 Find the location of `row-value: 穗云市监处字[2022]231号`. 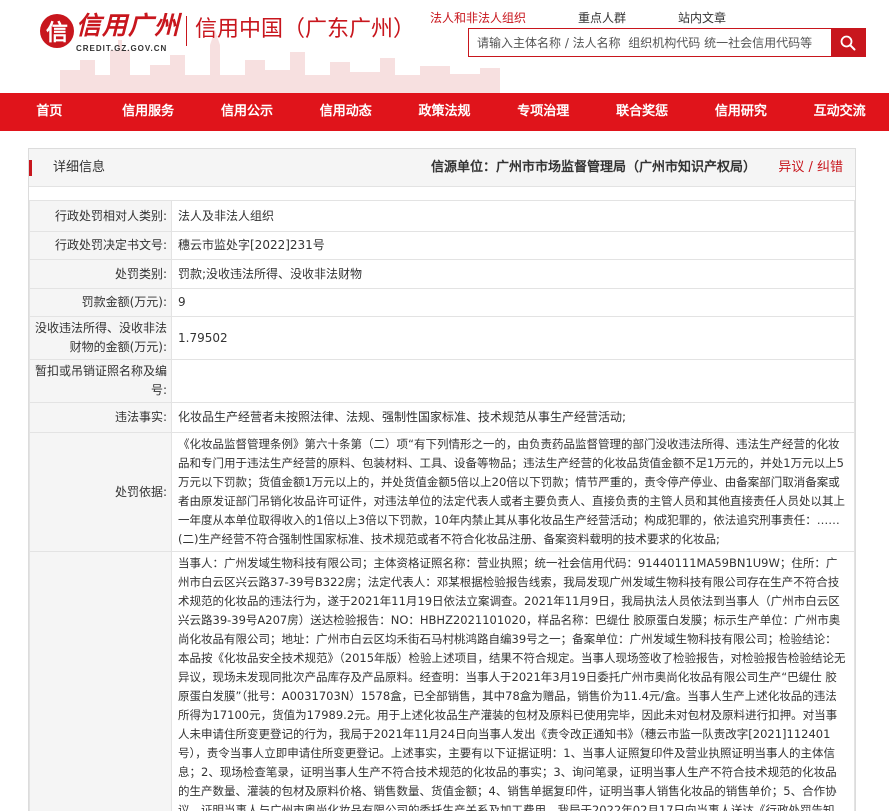

row-value: 穗云市监处字[2022]231号 is located at coordinates (513, 245).